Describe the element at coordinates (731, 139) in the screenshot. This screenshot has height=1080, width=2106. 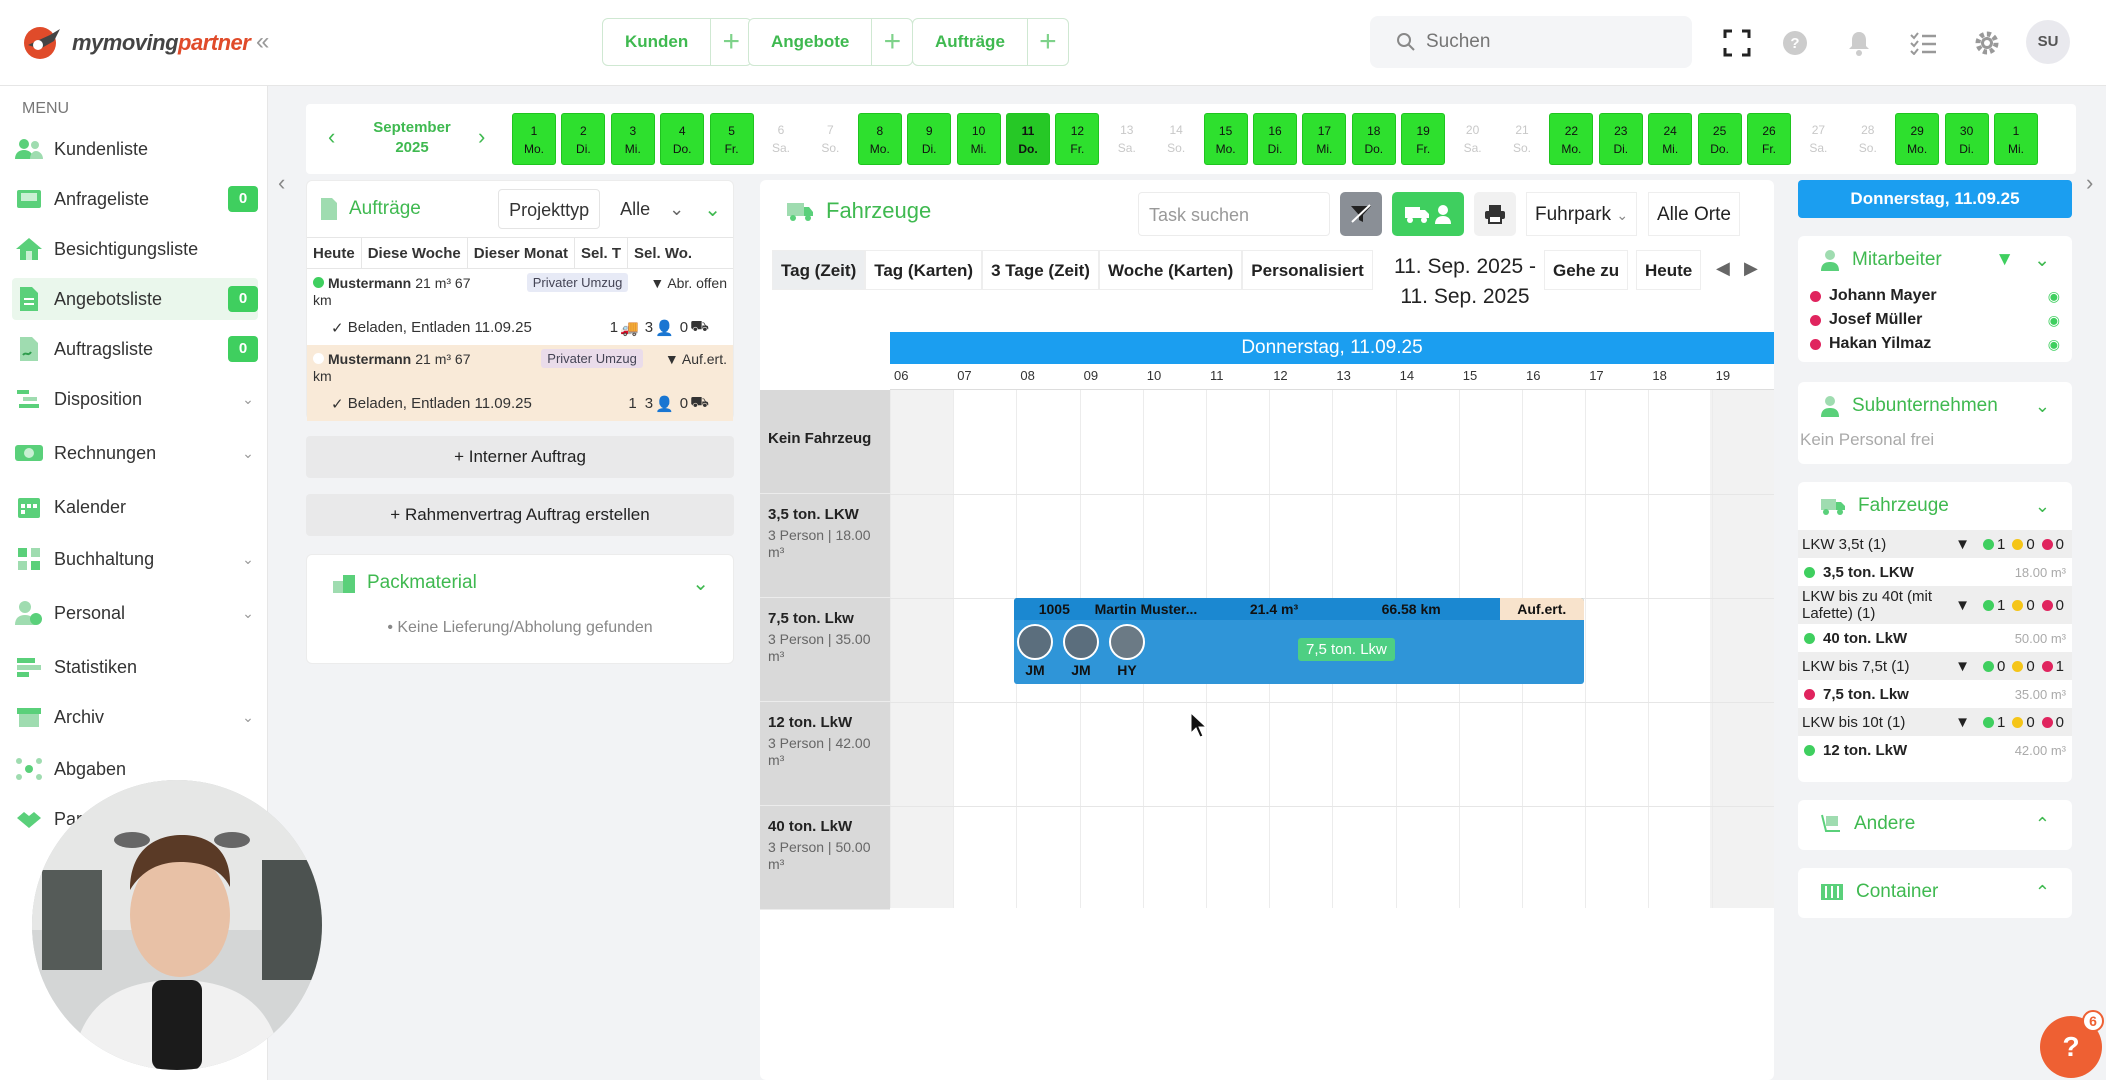
I see `day-cell: 5 Fr.` at that location.